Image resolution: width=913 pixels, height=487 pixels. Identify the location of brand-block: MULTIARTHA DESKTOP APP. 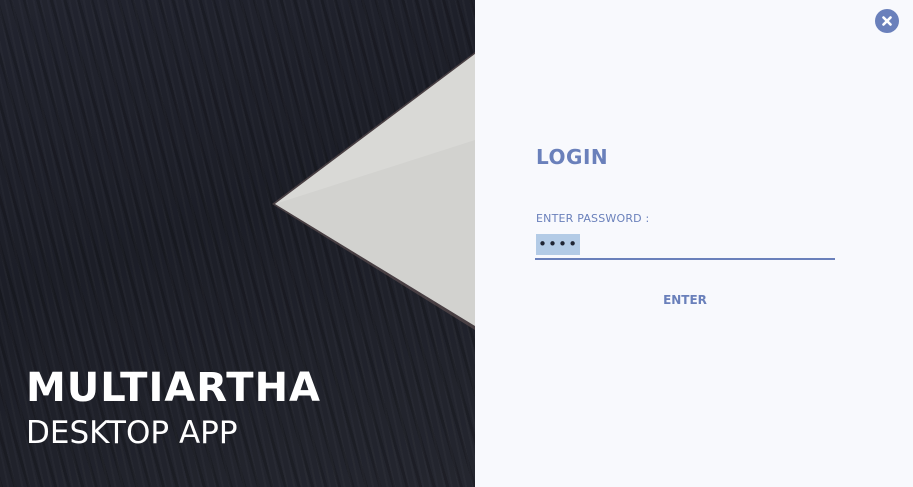
(173, 407).